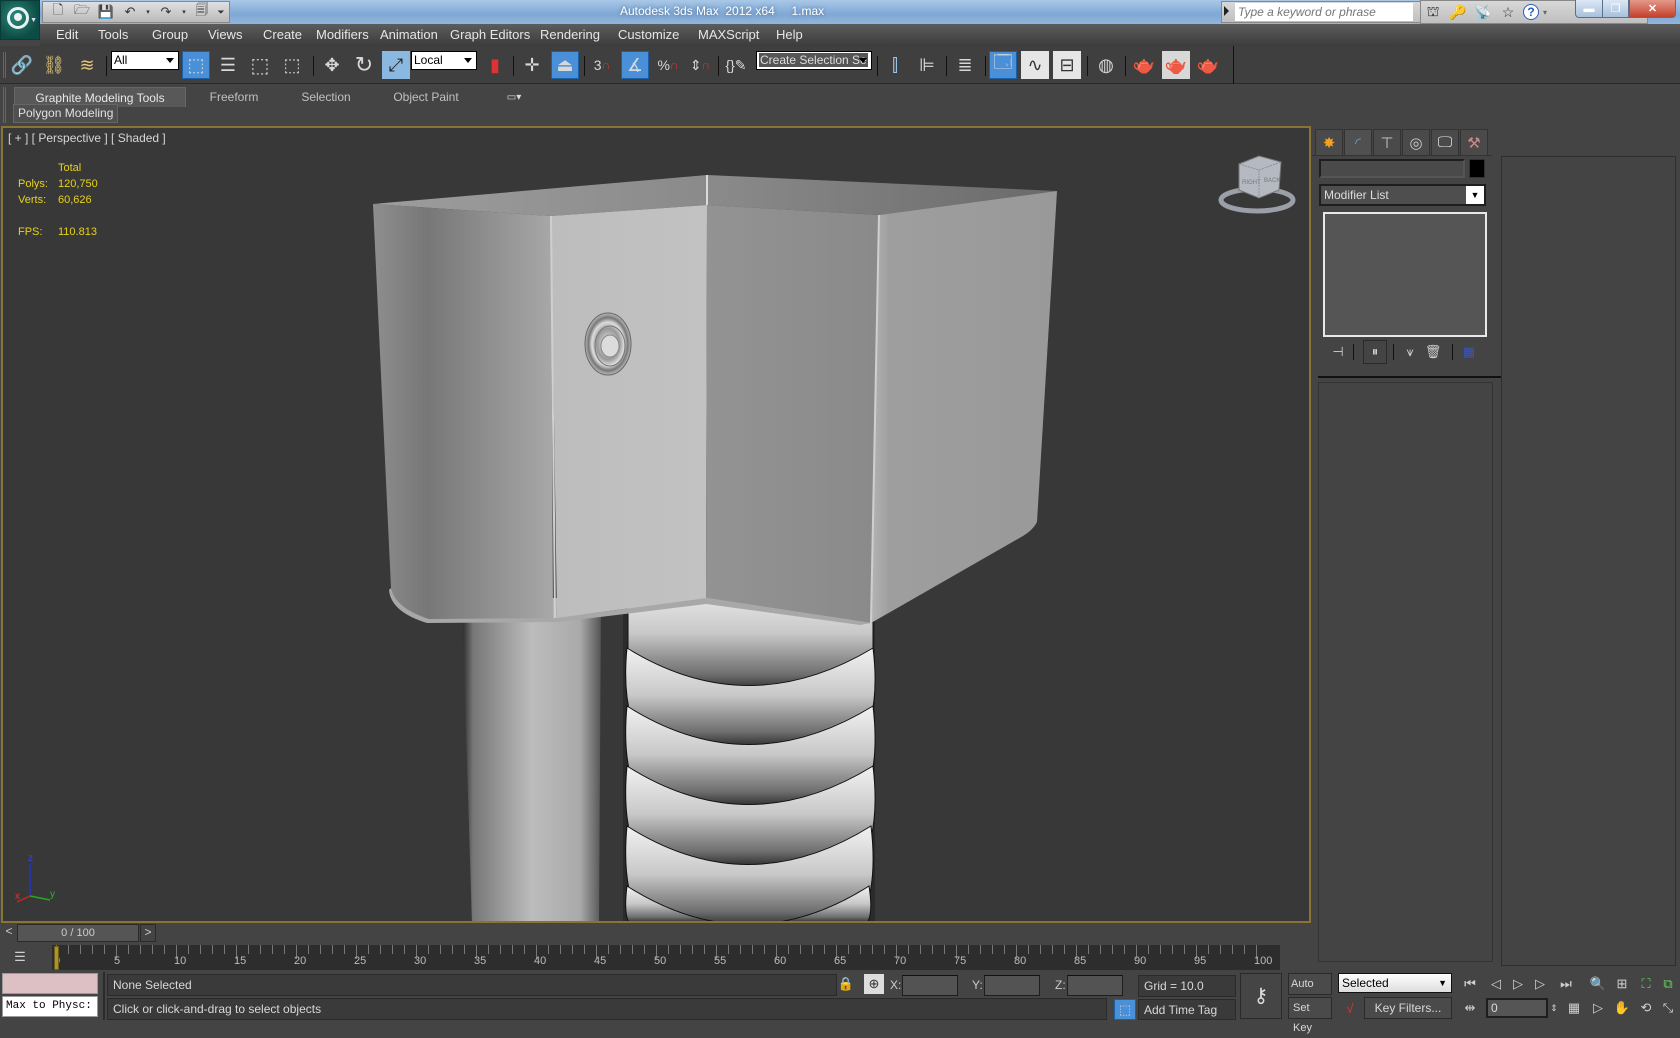 This screenshot has height=1038, width=1680. Describe the element at coordinates (1598, 984) in the screenshot. I see `zoom-icon: 🔍` at that location.